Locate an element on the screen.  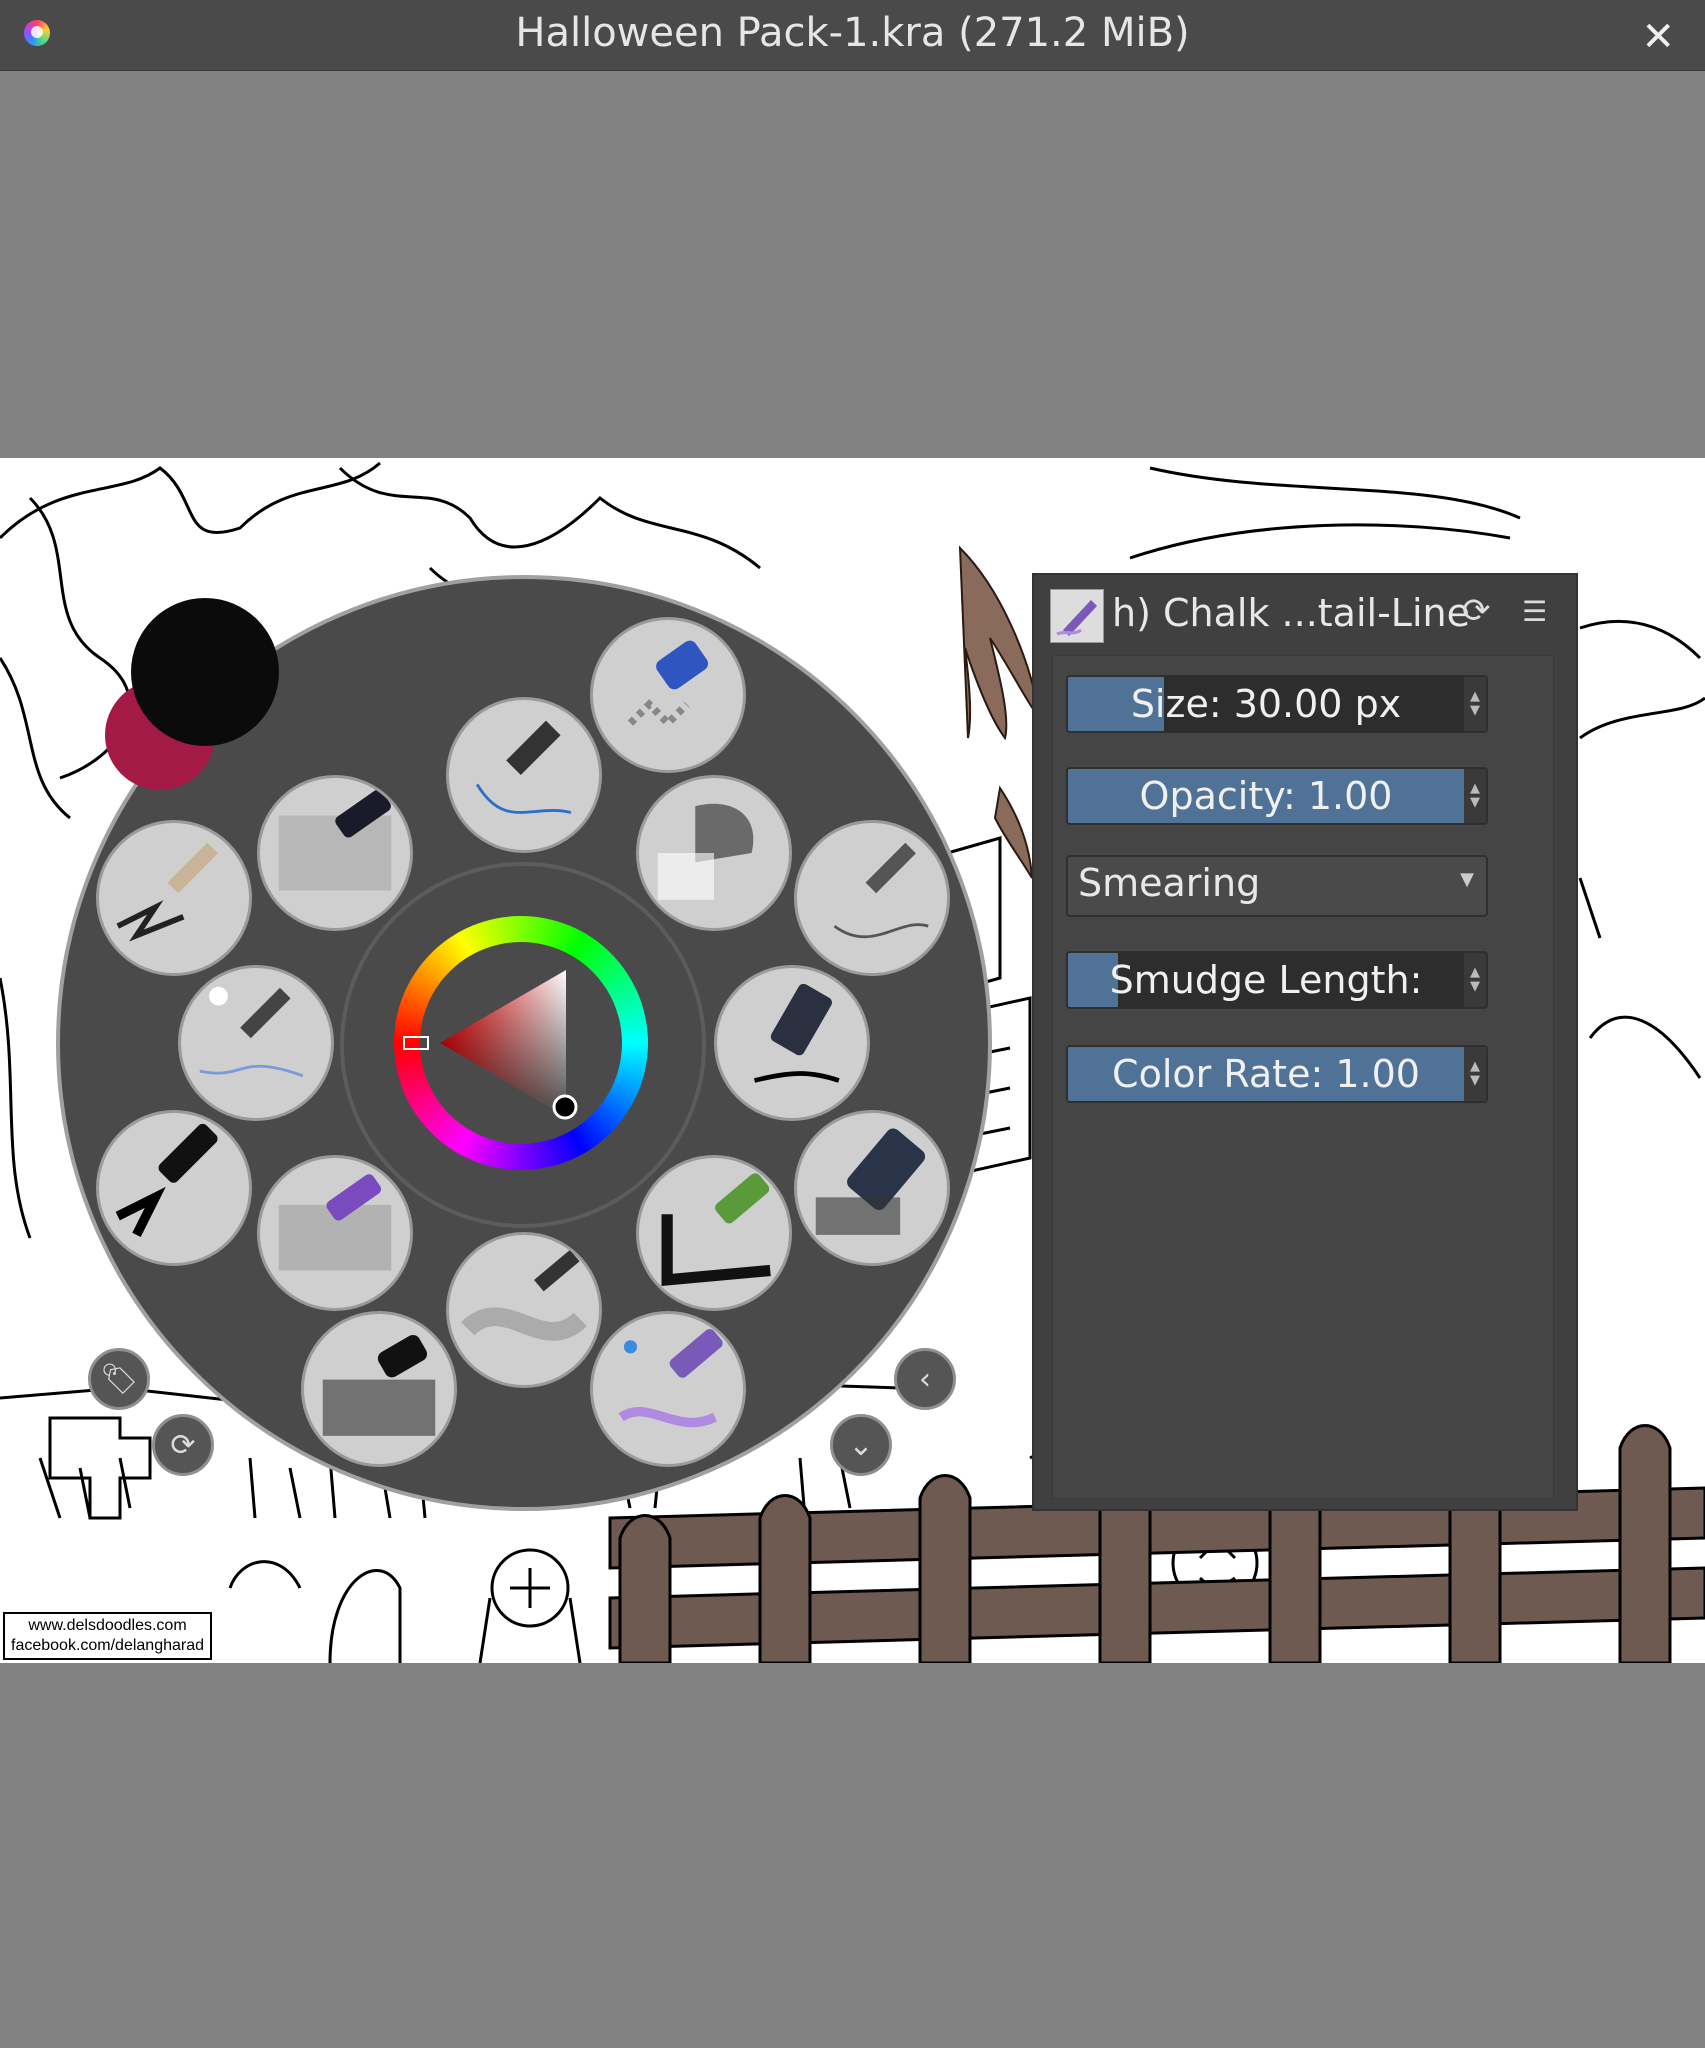
charcoal-stick-preset is located at coordinates (174, 1188).